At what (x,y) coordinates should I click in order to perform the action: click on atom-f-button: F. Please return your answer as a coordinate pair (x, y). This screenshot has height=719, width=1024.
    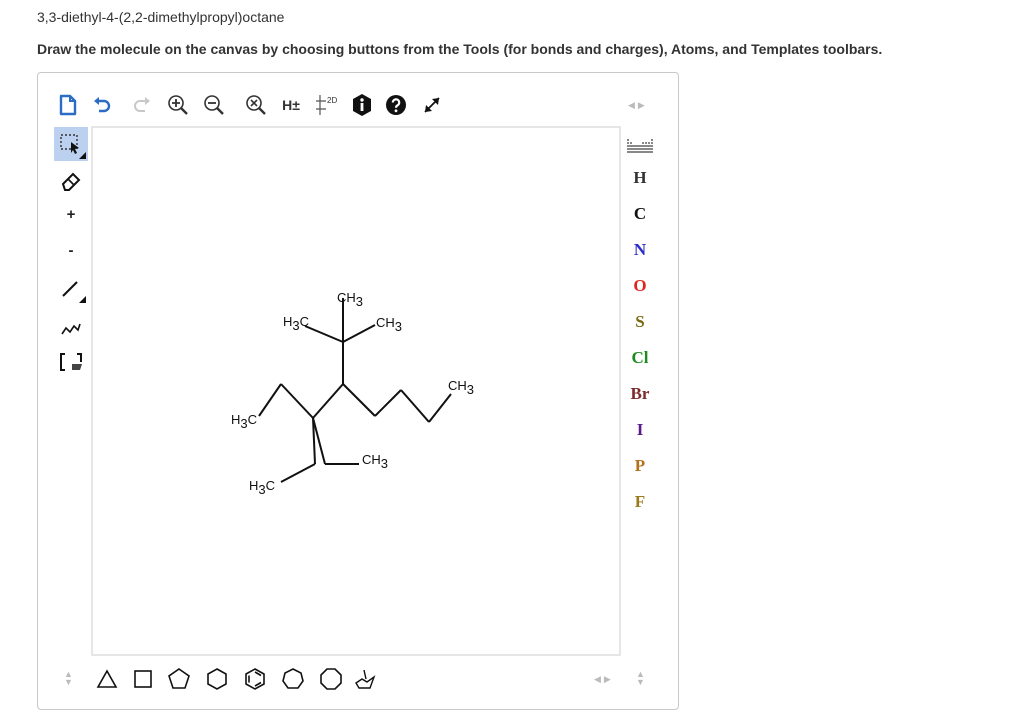
    Looking at the image, I should click on (640, 502).